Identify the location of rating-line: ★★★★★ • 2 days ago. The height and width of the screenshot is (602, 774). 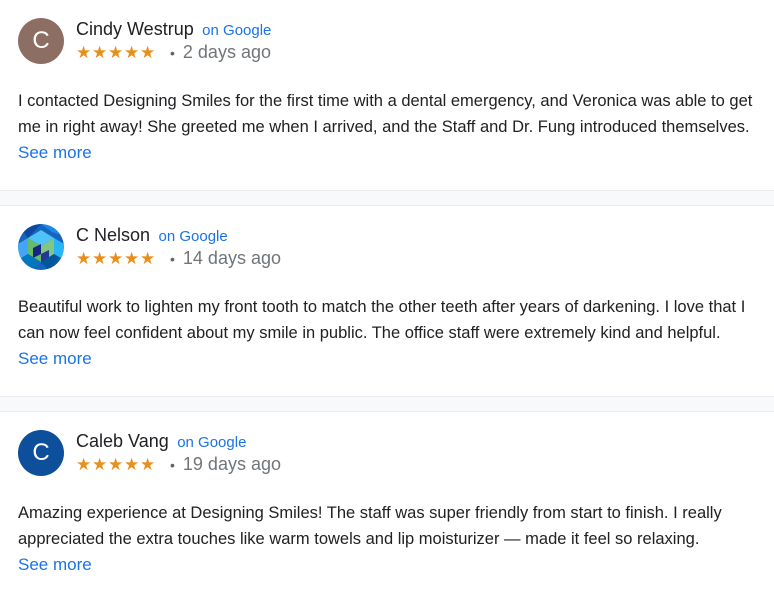
(173, 52).